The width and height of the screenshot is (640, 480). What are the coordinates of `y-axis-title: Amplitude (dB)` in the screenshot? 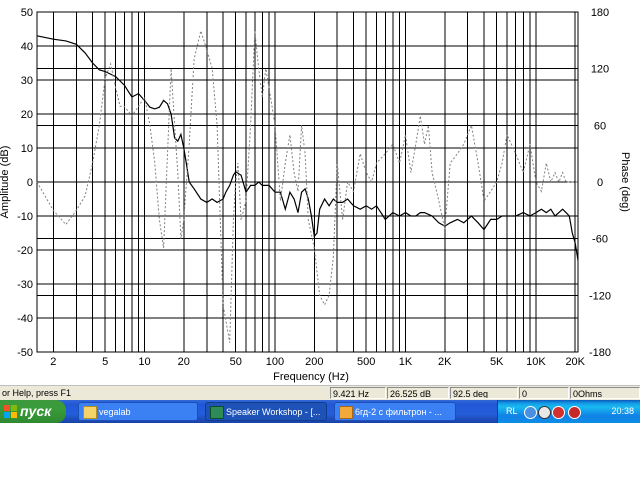 It's located at (5, 182).